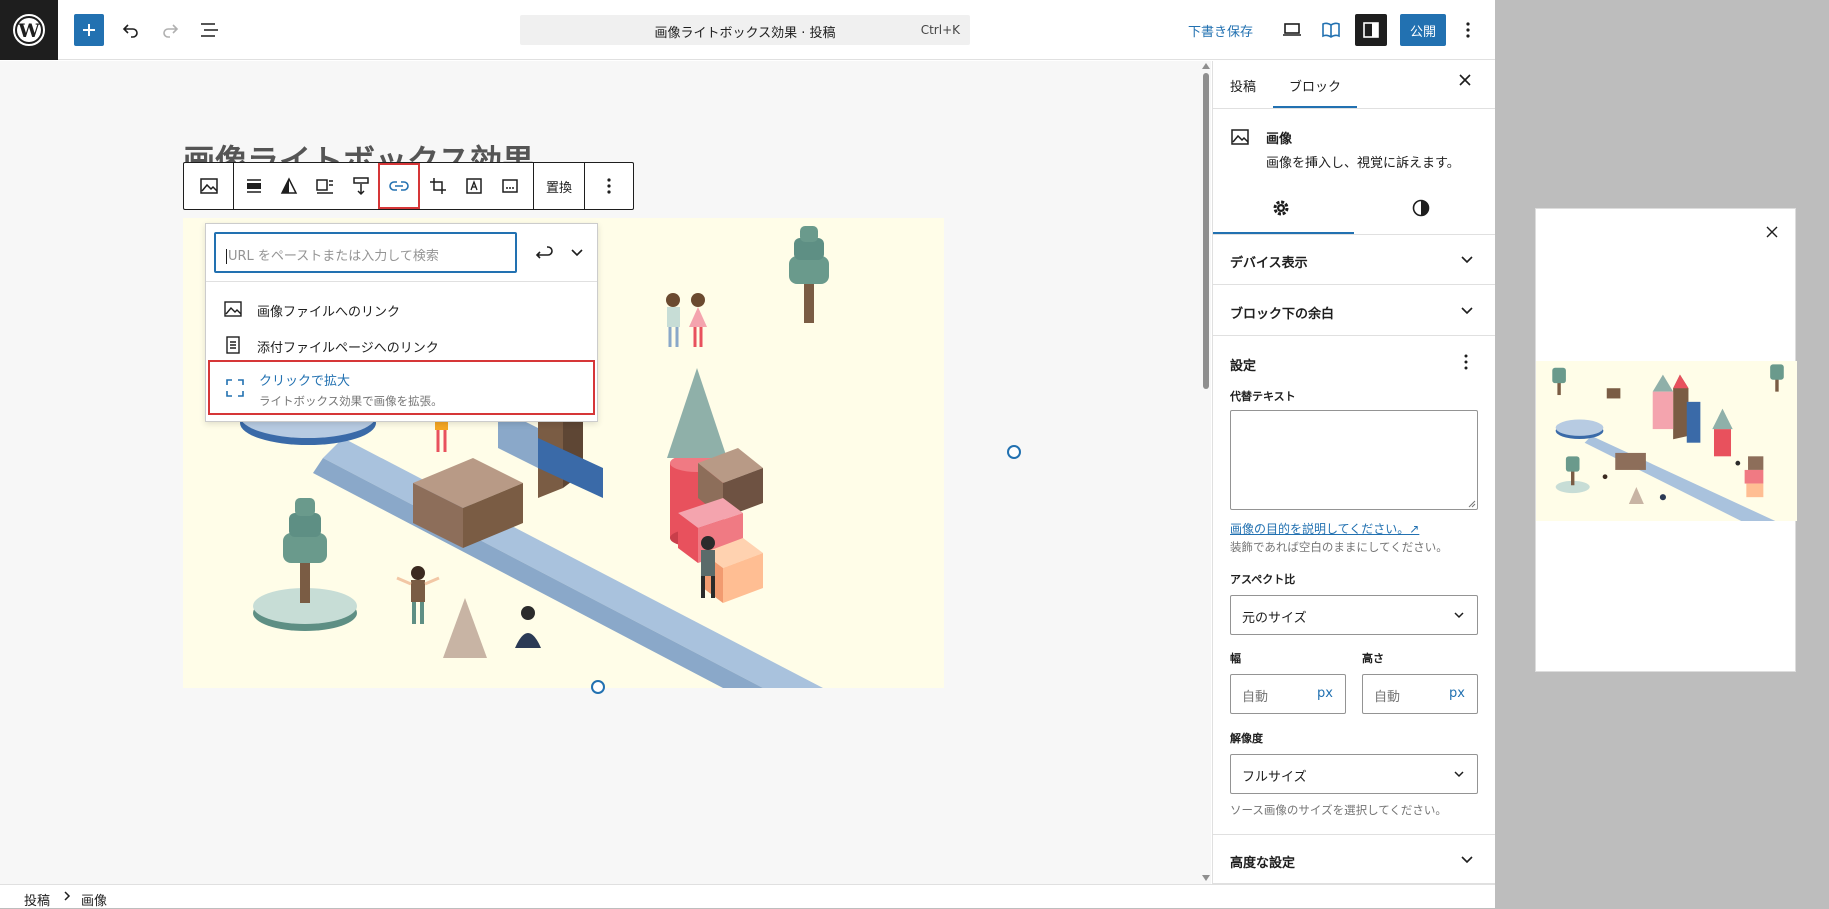 This screenshot has height=909, width=1829. I want to click on settings-panel-title: 設定, so click(1243, 366).